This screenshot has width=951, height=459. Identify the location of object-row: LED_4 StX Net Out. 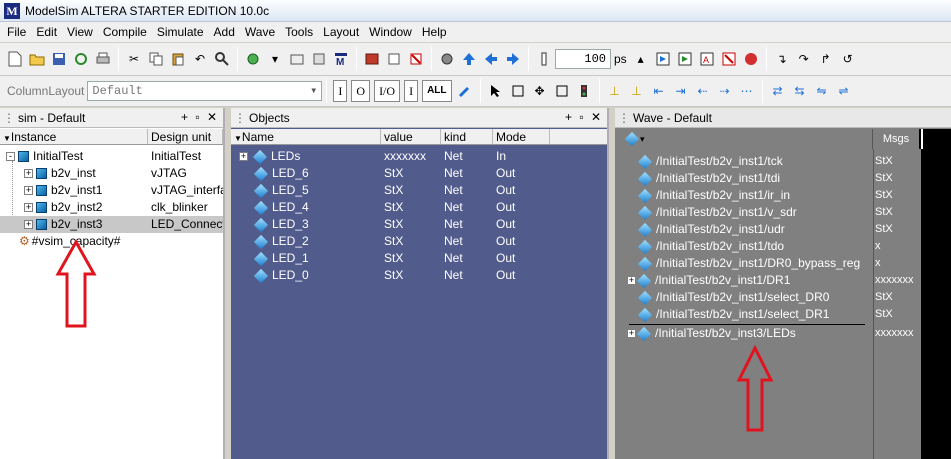
(419, 207).